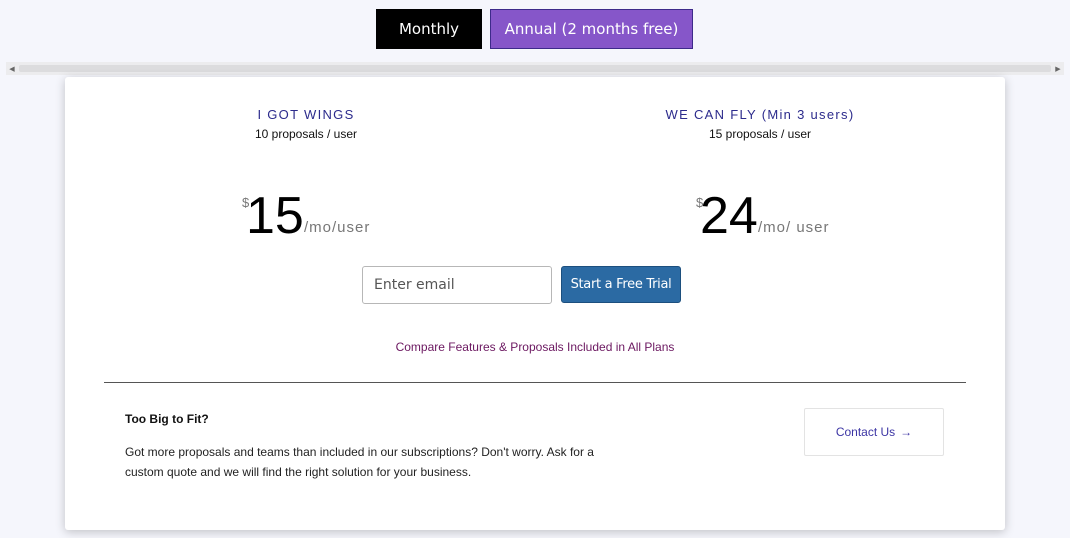 The width and height of the screenshot is (1070, 538). I want to click on contact-us-button: Contact Us →, so click(874, 432).